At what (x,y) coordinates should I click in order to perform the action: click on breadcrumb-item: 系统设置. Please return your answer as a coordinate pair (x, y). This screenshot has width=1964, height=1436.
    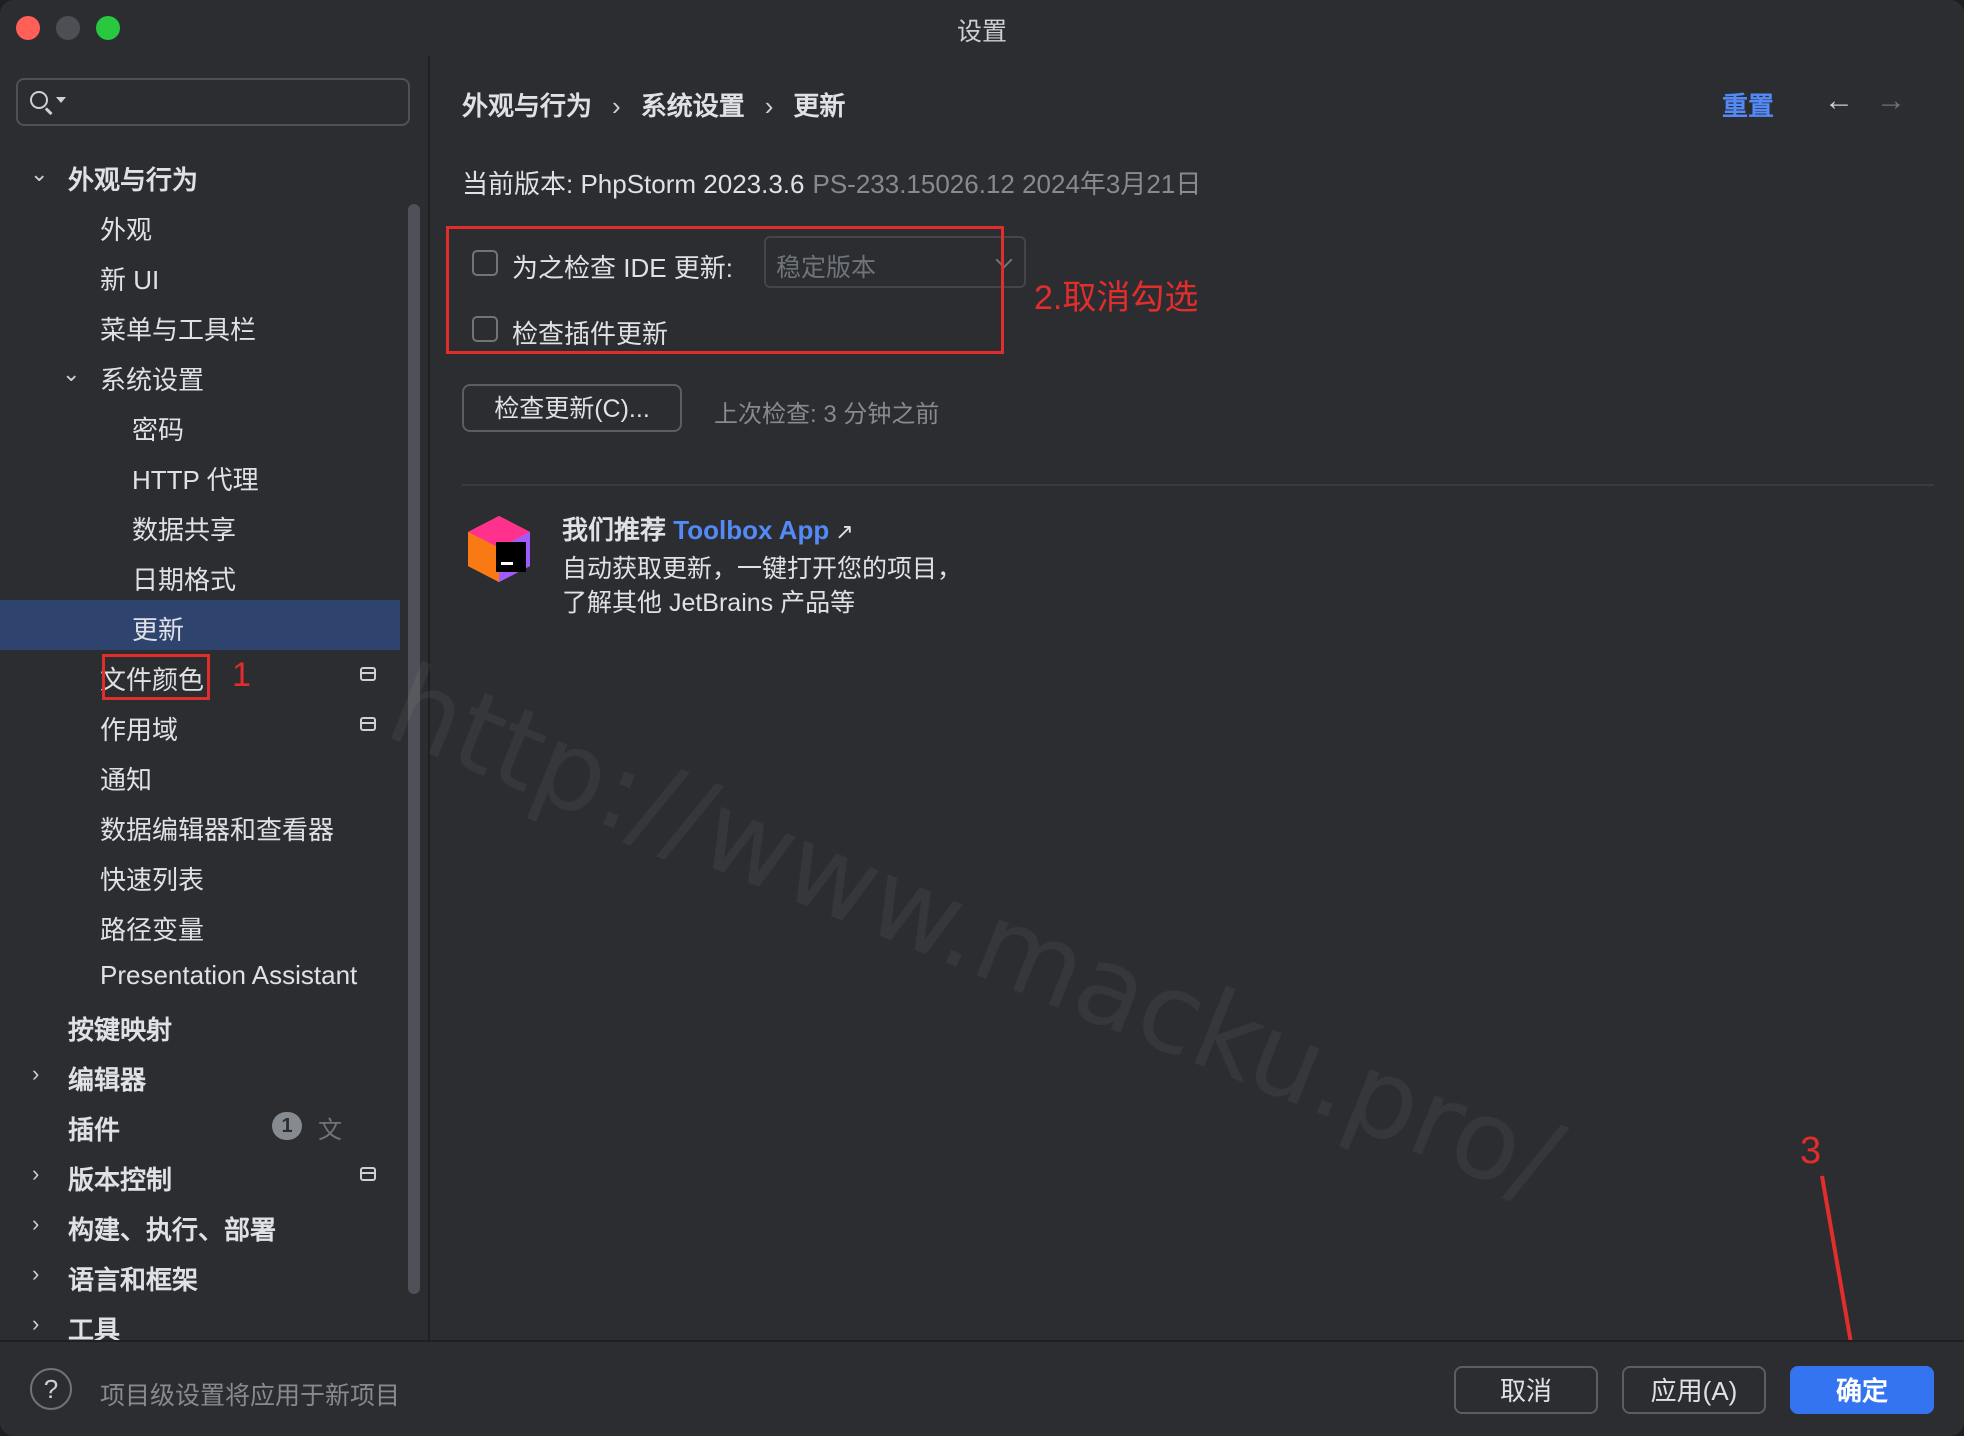
    Looking at the image, I should click on (693, 106).